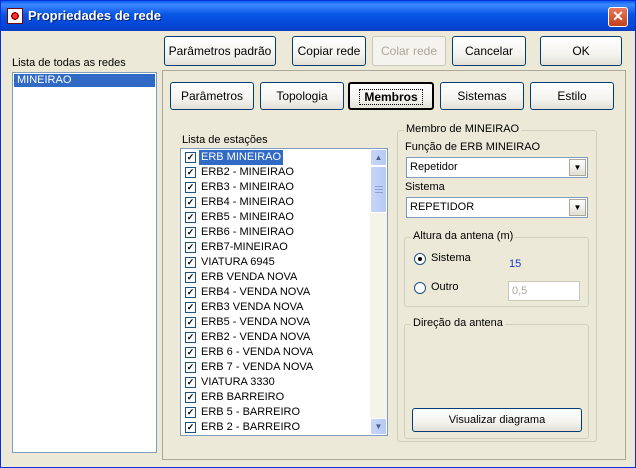 This screenshot has height=468, width=636. Describe the element at coordinates (243, 397) in the screenshot. I see `station-label: ERB BARREIRO` at that location.